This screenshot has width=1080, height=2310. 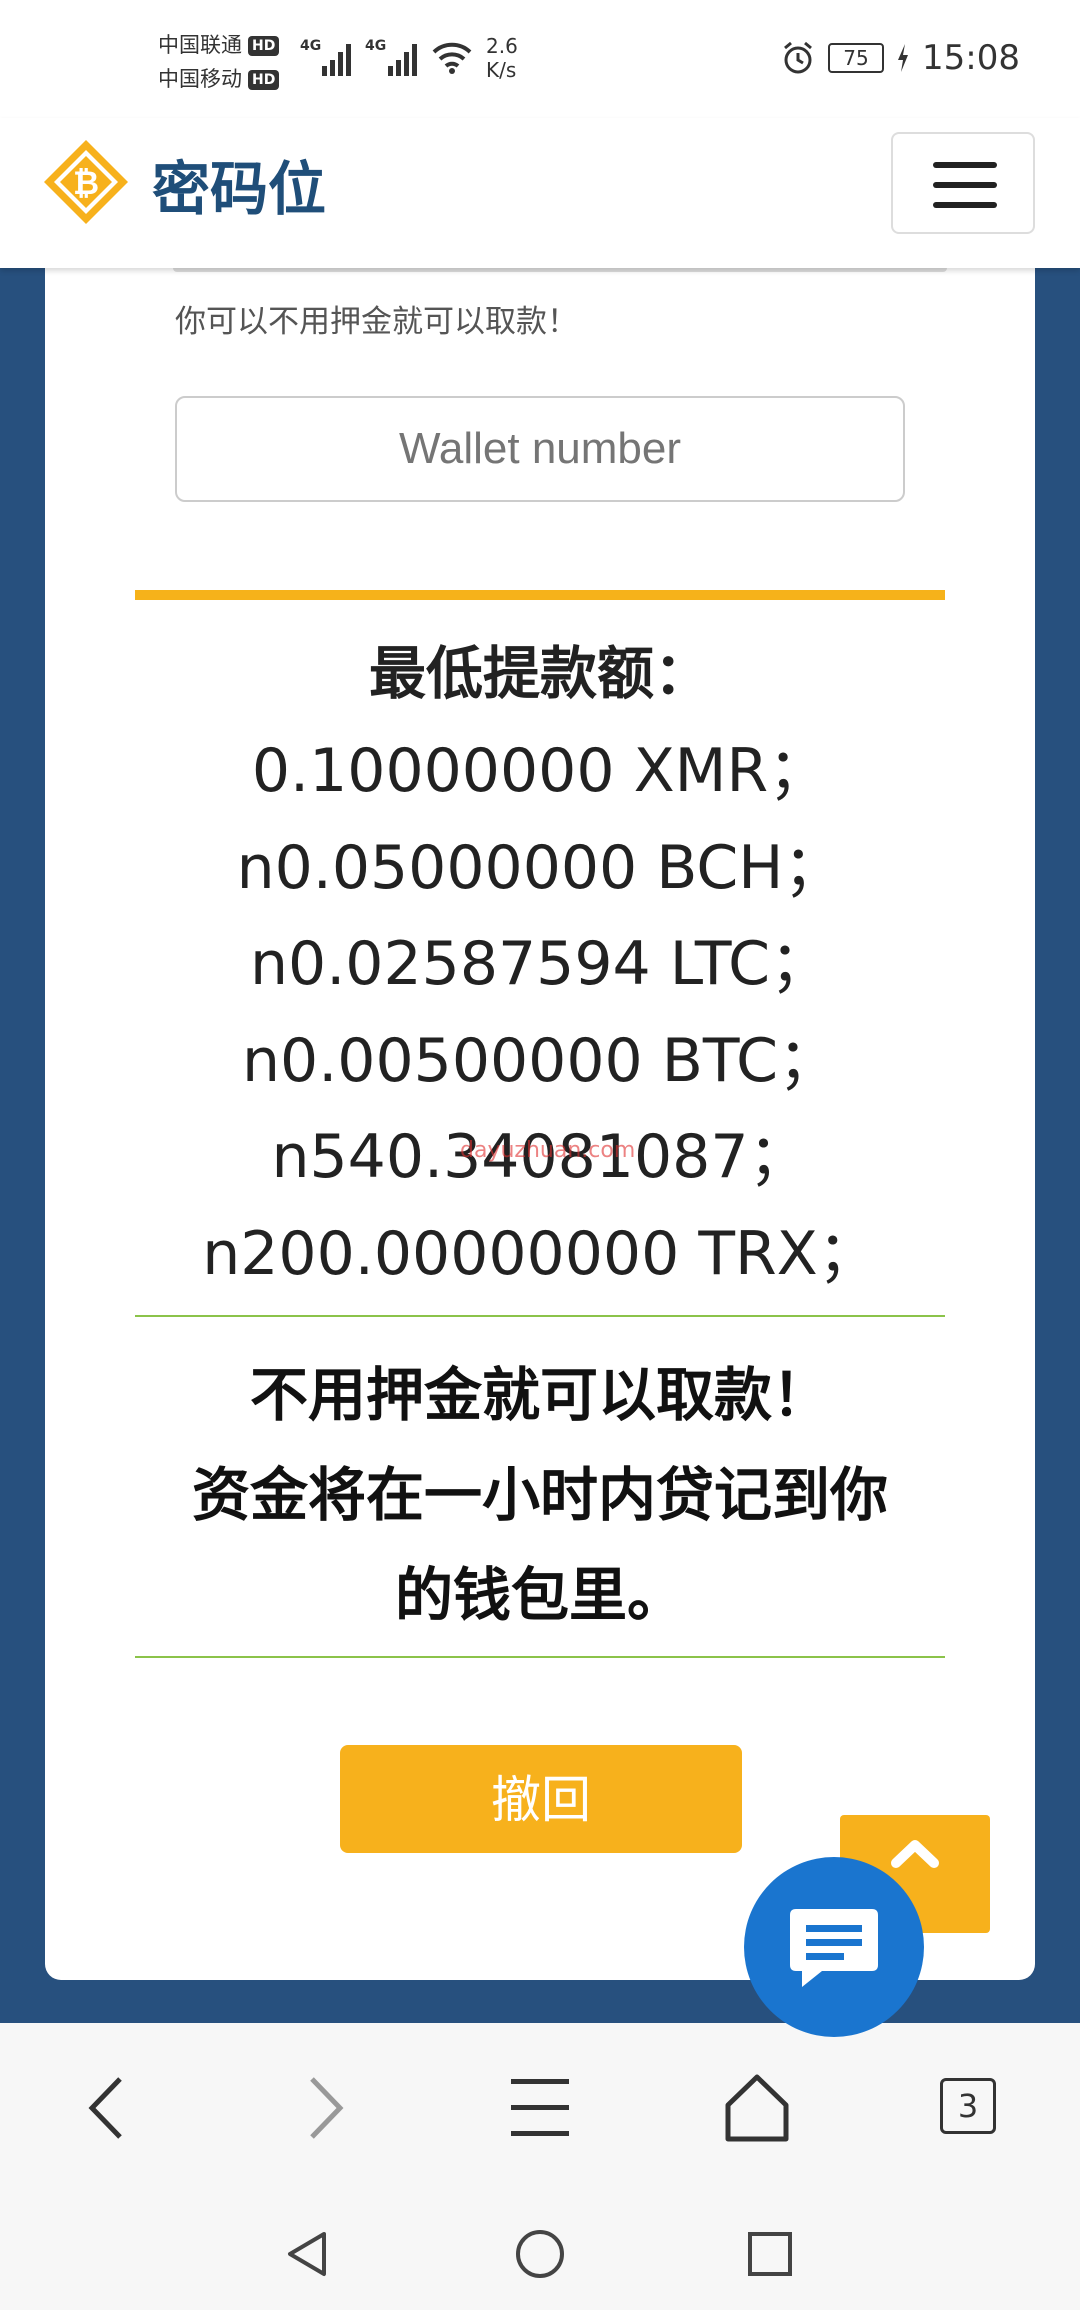 I want to click on forward-icon, so click(x=325, y=2108).